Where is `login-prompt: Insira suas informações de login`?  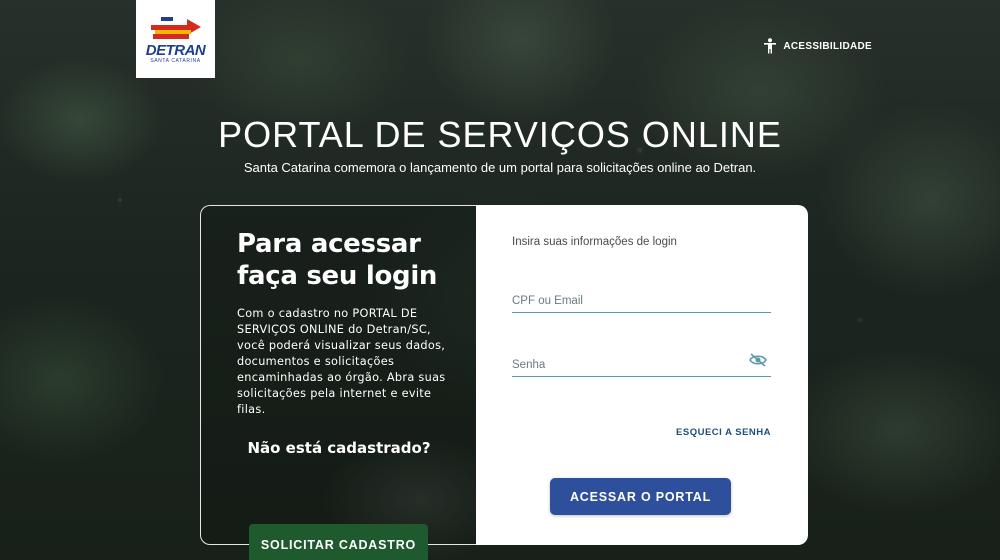 login-prompt: Insira suas informações de login is located at coordinates (594, 242).